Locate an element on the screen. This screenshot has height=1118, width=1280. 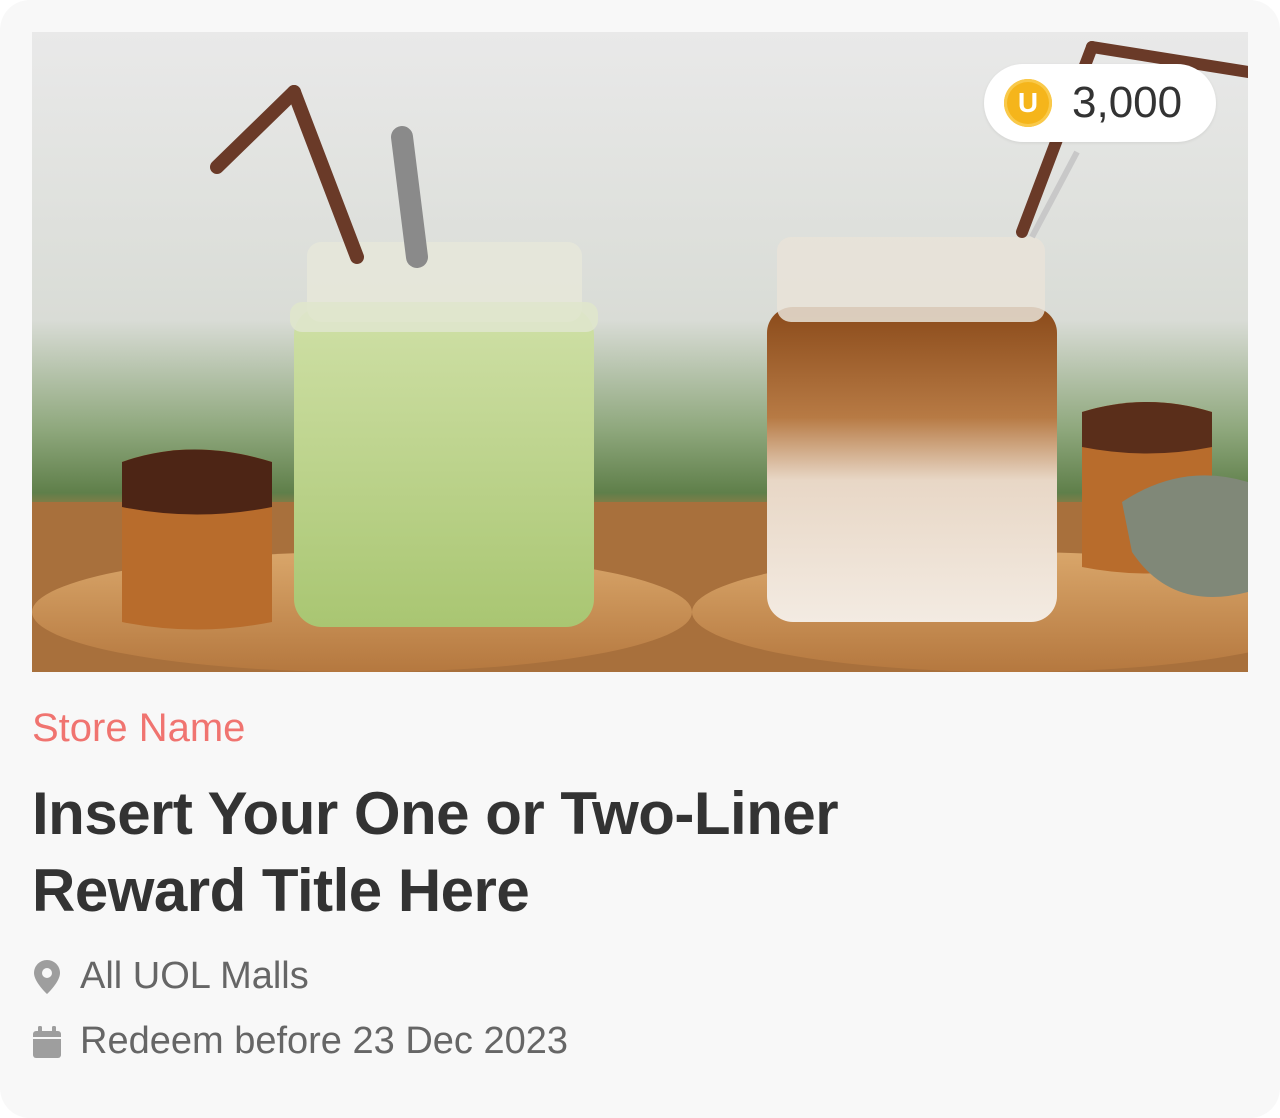
points-value: 3,000 is located at coordinates (1127, 102).